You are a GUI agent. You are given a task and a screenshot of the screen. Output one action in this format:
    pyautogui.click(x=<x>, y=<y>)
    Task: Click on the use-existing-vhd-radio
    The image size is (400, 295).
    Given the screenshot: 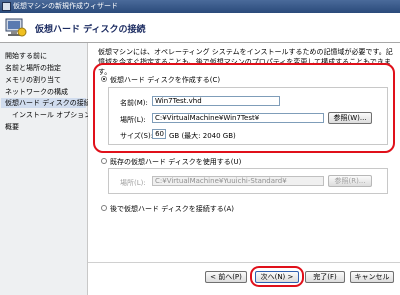 What is the action you would take?
    pyautogui.click(x=104, y=161)
    